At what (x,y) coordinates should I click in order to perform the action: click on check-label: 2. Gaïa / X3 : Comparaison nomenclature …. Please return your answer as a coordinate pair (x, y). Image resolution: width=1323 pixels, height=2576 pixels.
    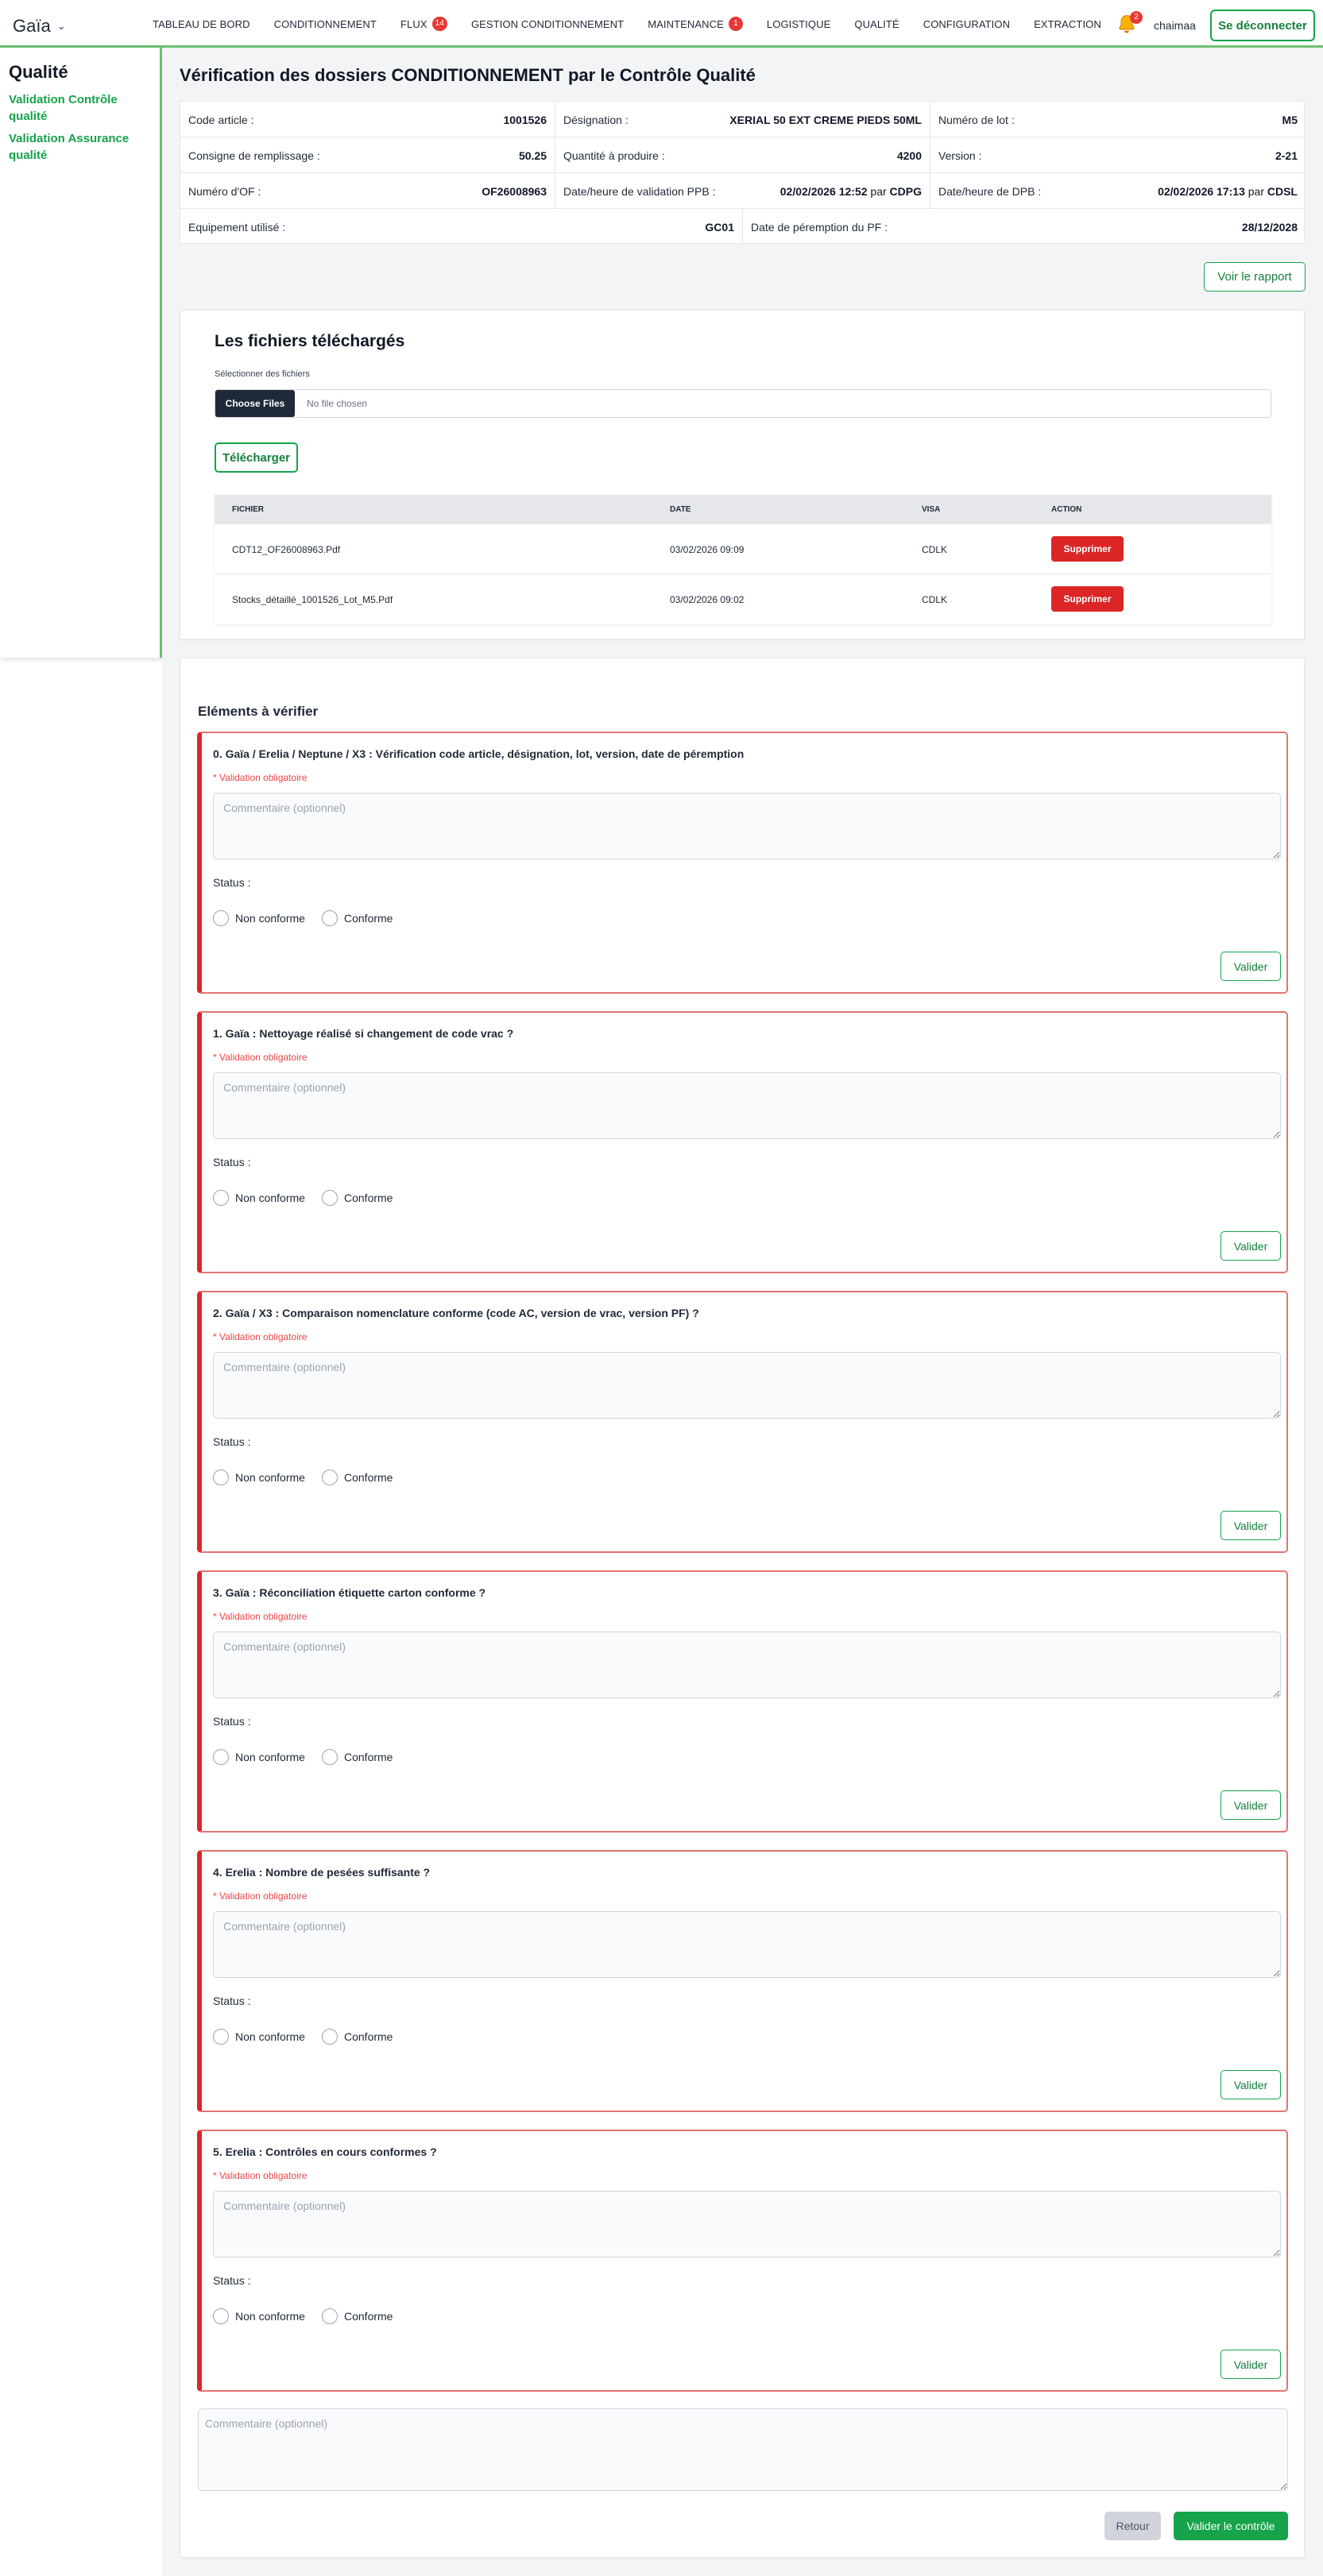
    Looking at the image, I should click on (456, 1313).